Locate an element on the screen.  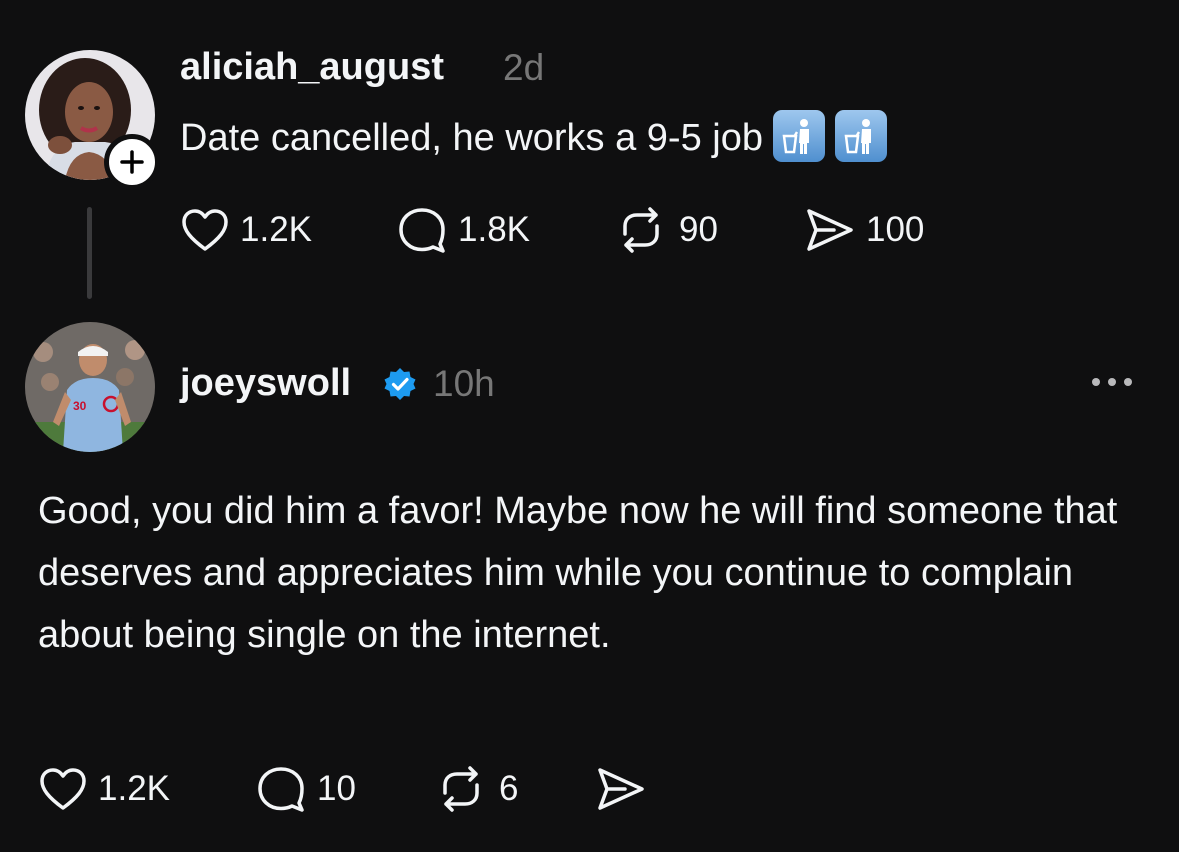
verified-badge-icon is located at coordinates (400, 384).